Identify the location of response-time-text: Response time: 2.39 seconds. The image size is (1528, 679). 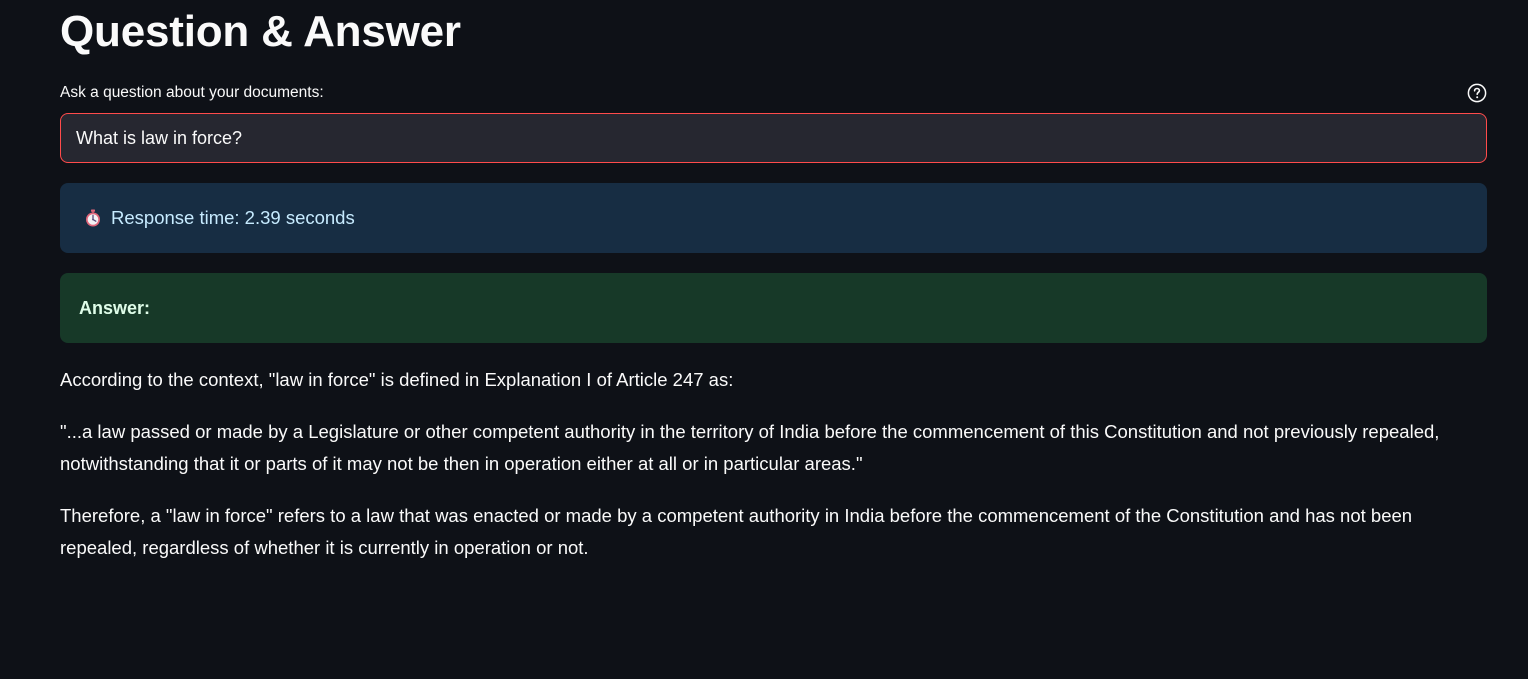
(233, 217).